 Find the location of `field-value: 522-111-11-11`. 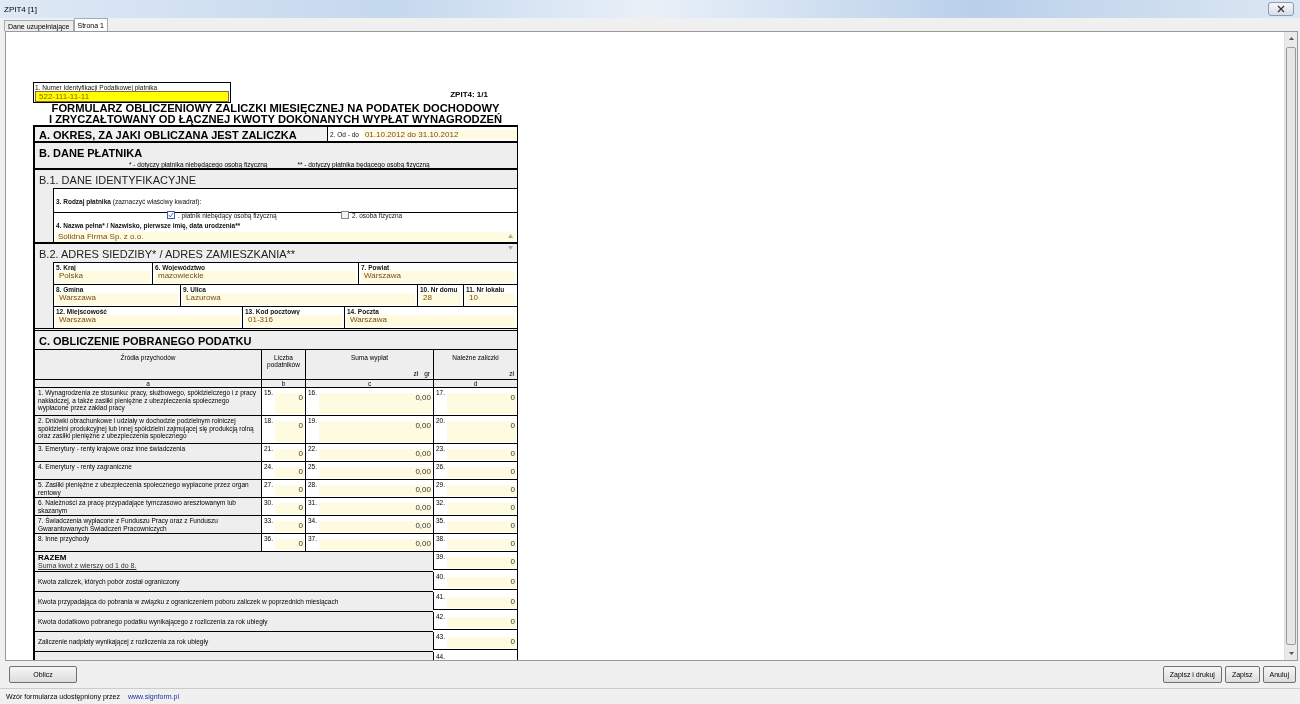

field-value: 522-111-11-11 is located at coordinates (132, 96).